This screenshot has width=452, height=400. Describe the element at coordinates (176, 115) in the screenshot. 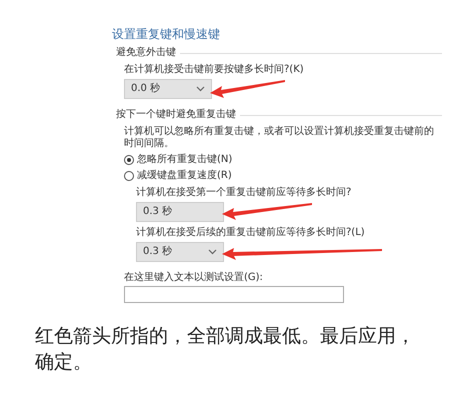

I see `group-legend: 按下一个键时避免重复击键` at that location.